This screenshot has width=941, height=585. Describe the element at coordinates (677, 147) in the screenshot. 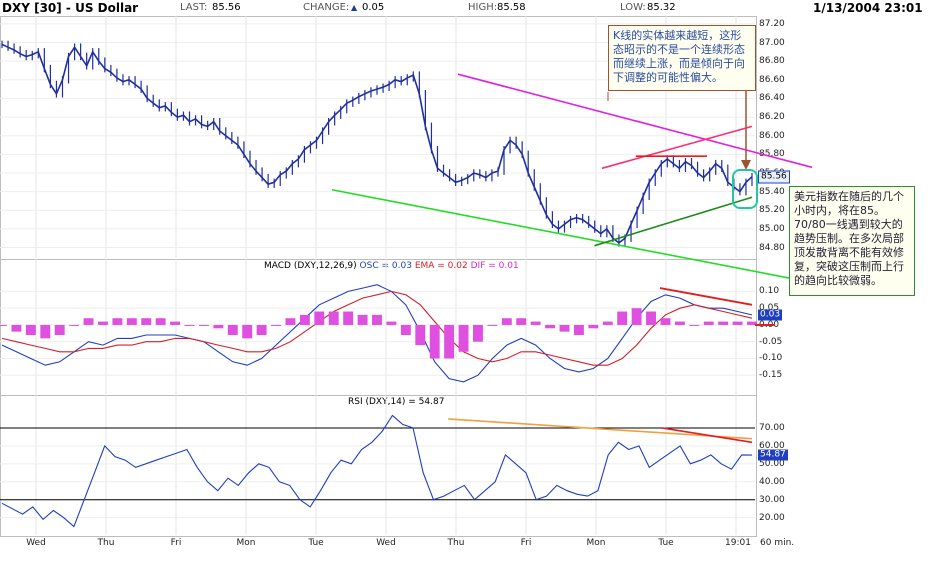

I see `trendline-pink-wedge-upper` at that location.